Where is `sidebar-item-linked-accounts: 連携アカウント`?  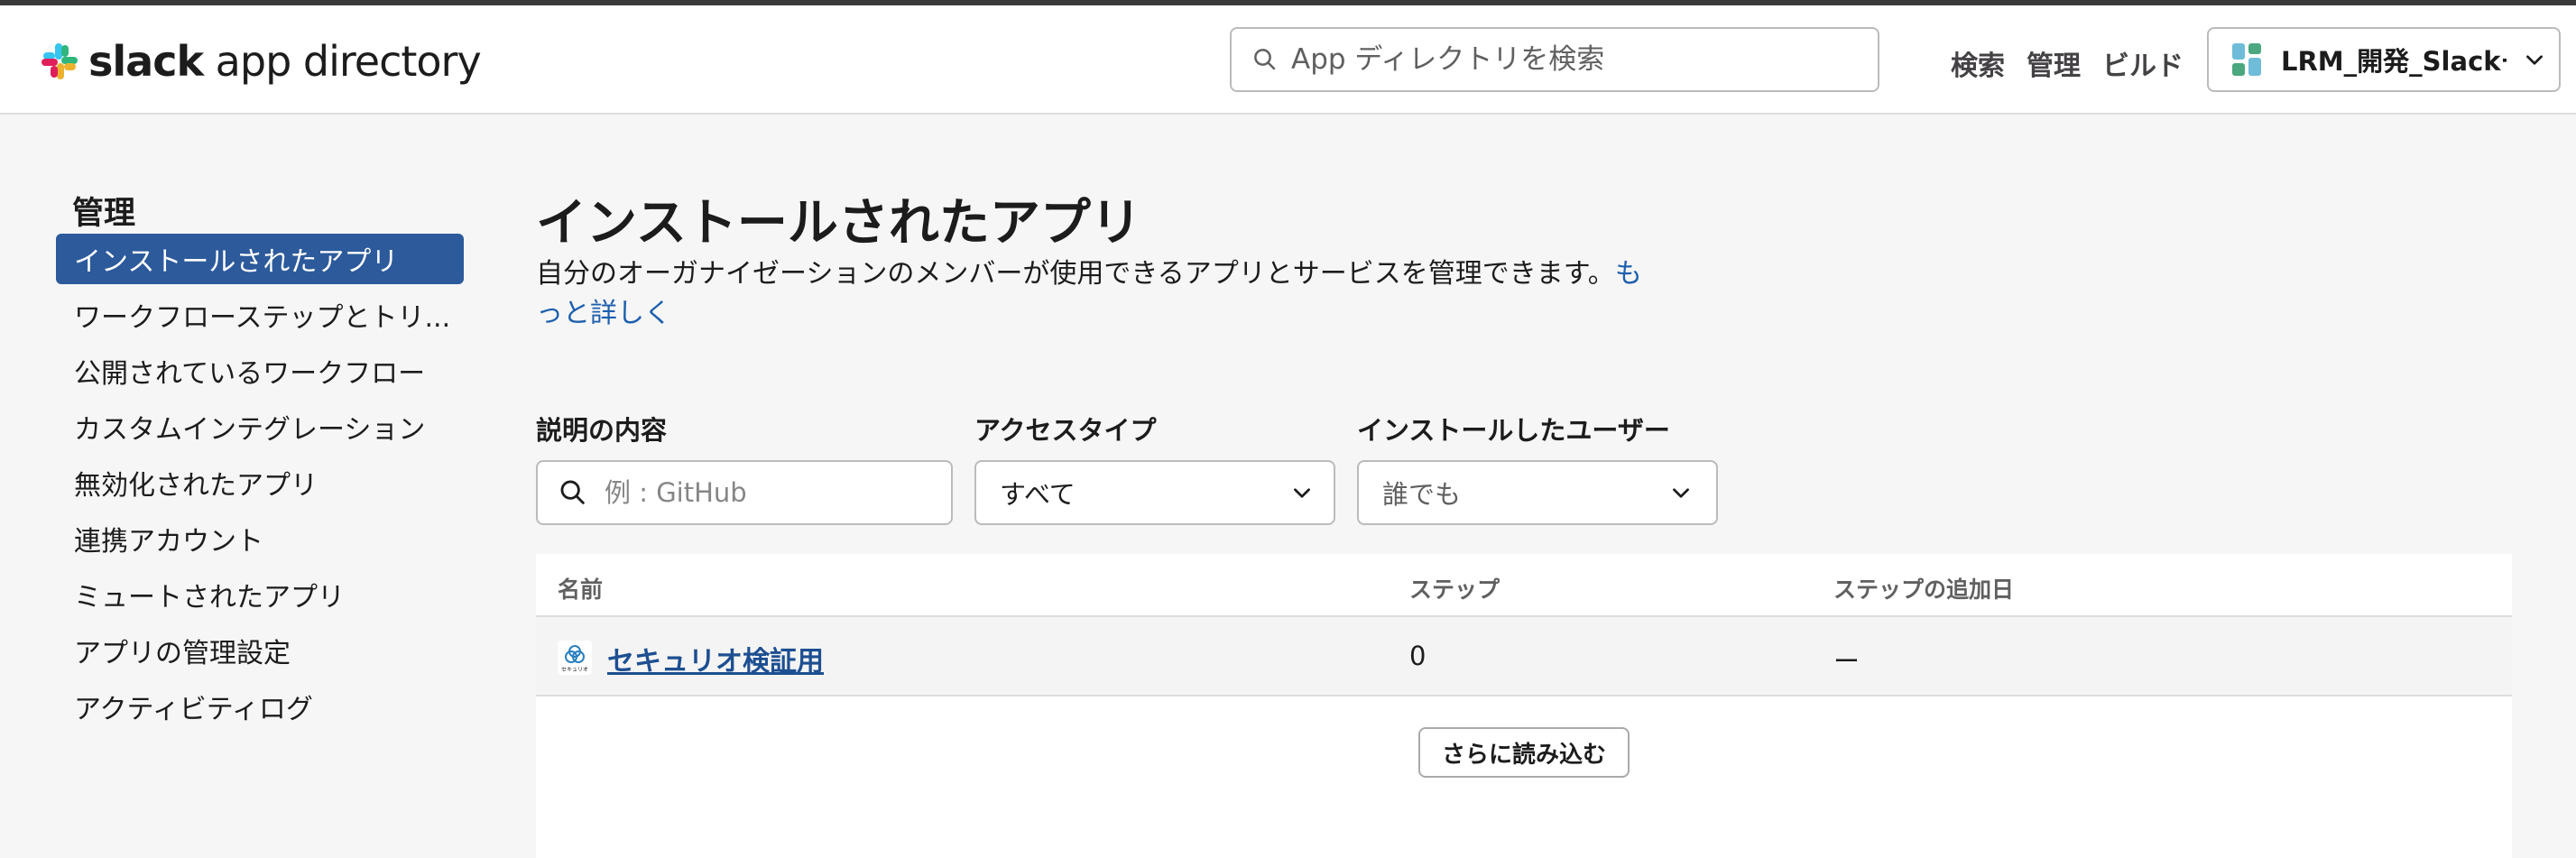 sidebar-item-linked-accounts: 連携アカウント is located at coordinates (260, 538).